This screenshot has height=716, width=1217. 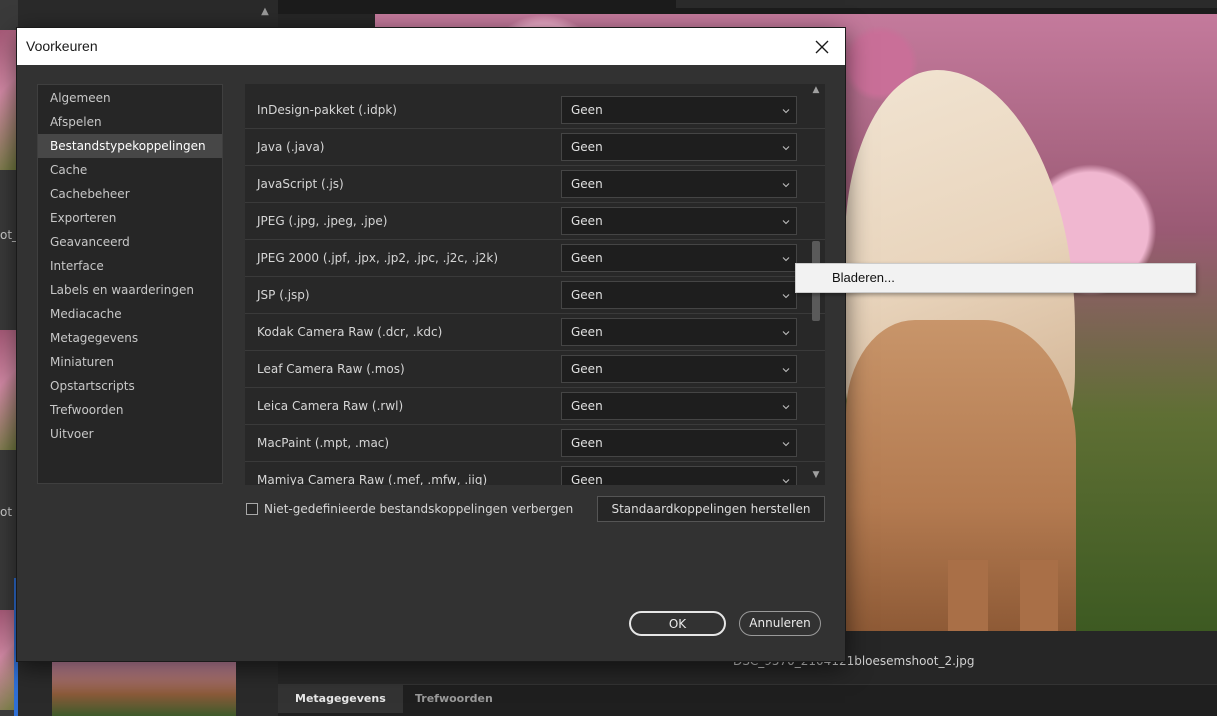 I want to click on category-item: Cachebeheer, so click(x=130, y=194).